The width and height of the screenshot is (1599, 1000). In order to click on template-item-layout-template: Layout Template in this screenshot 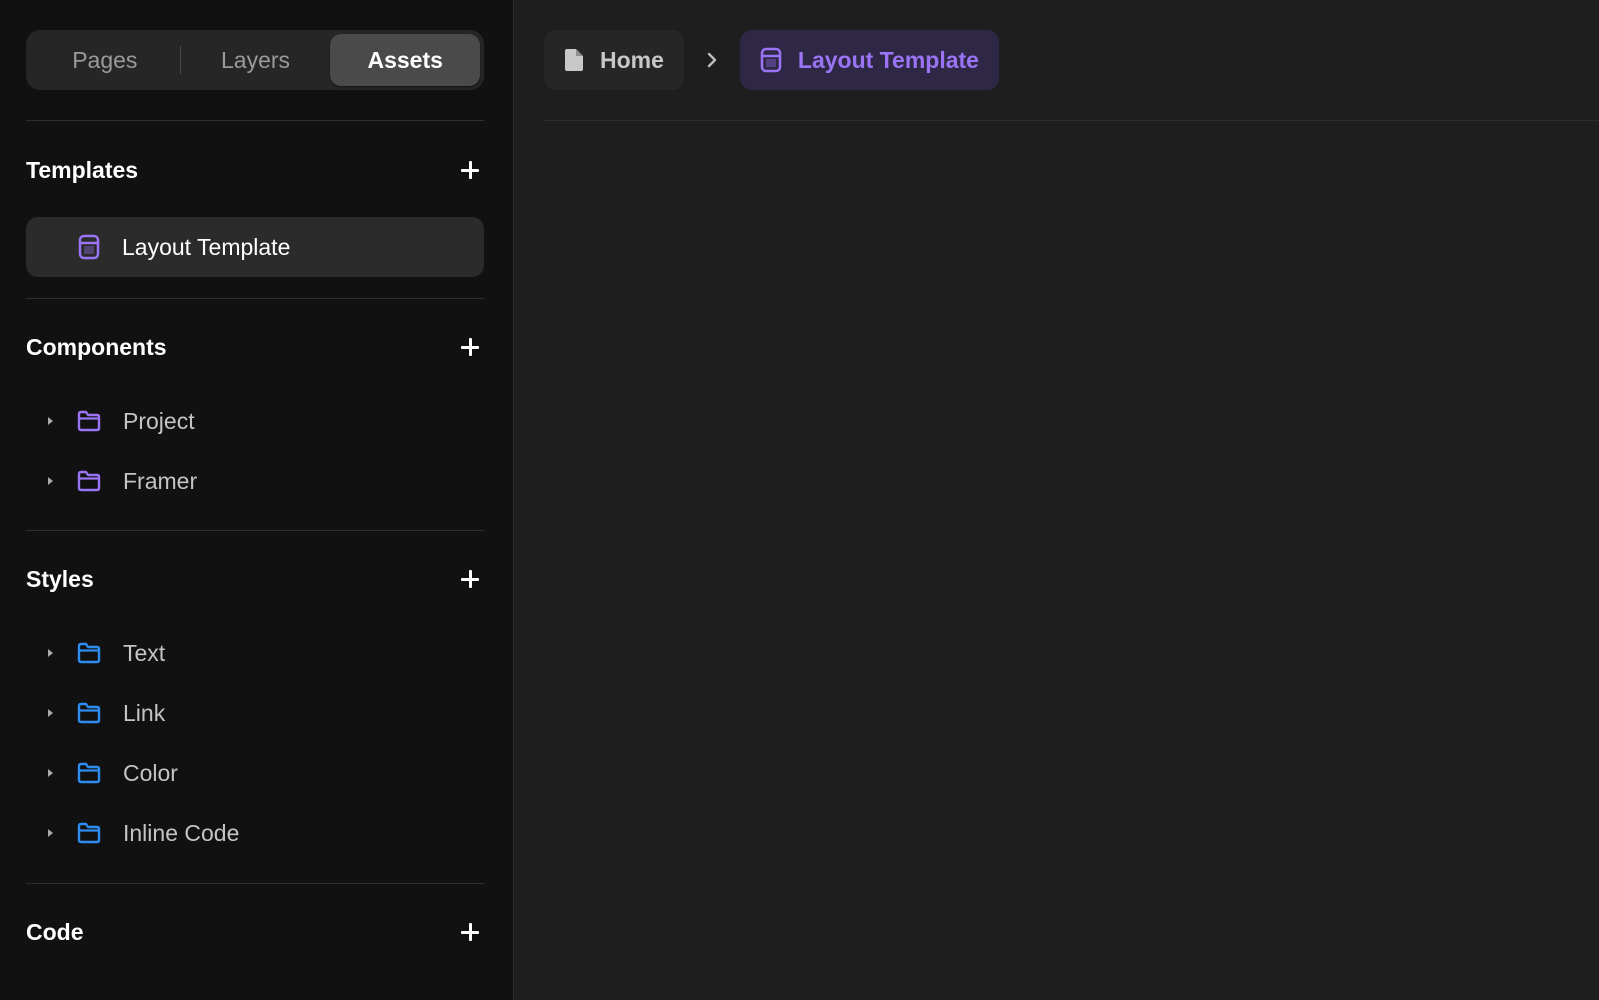, I will do `click(255, 247)`.